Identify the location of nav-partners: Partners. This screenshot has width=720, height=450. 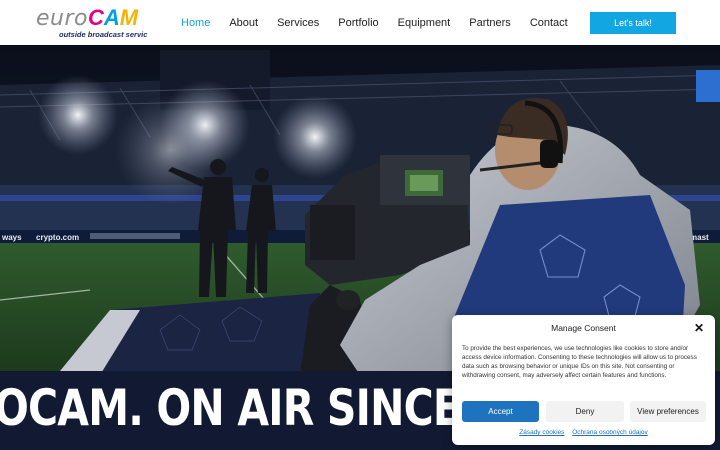
(490, 23).